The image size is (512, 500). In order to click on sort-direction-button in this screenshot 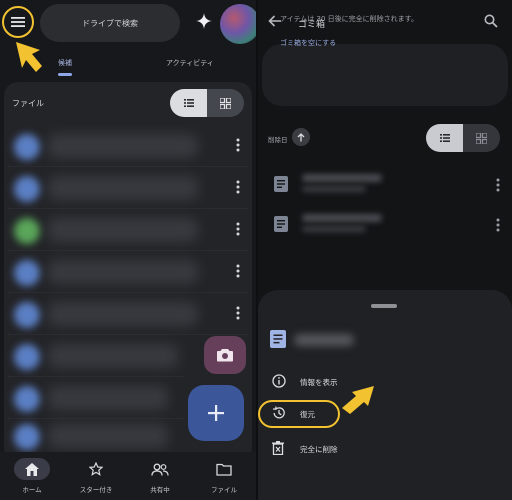, I will do `click(301, 137)`.